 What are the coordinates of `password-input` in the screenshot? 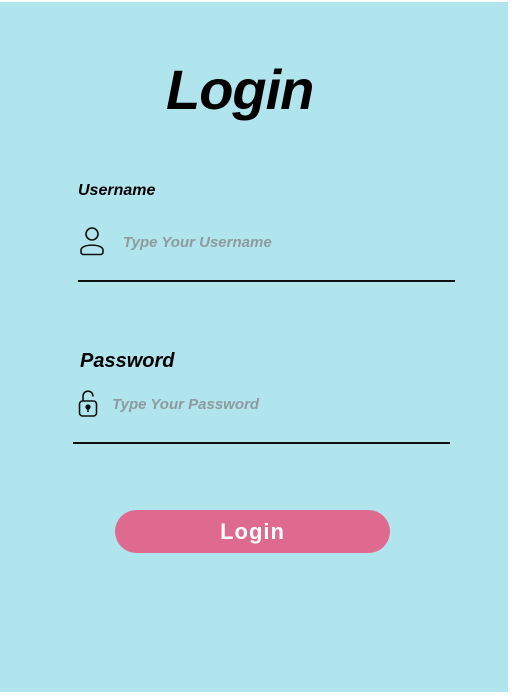 It's located at (272, 404).